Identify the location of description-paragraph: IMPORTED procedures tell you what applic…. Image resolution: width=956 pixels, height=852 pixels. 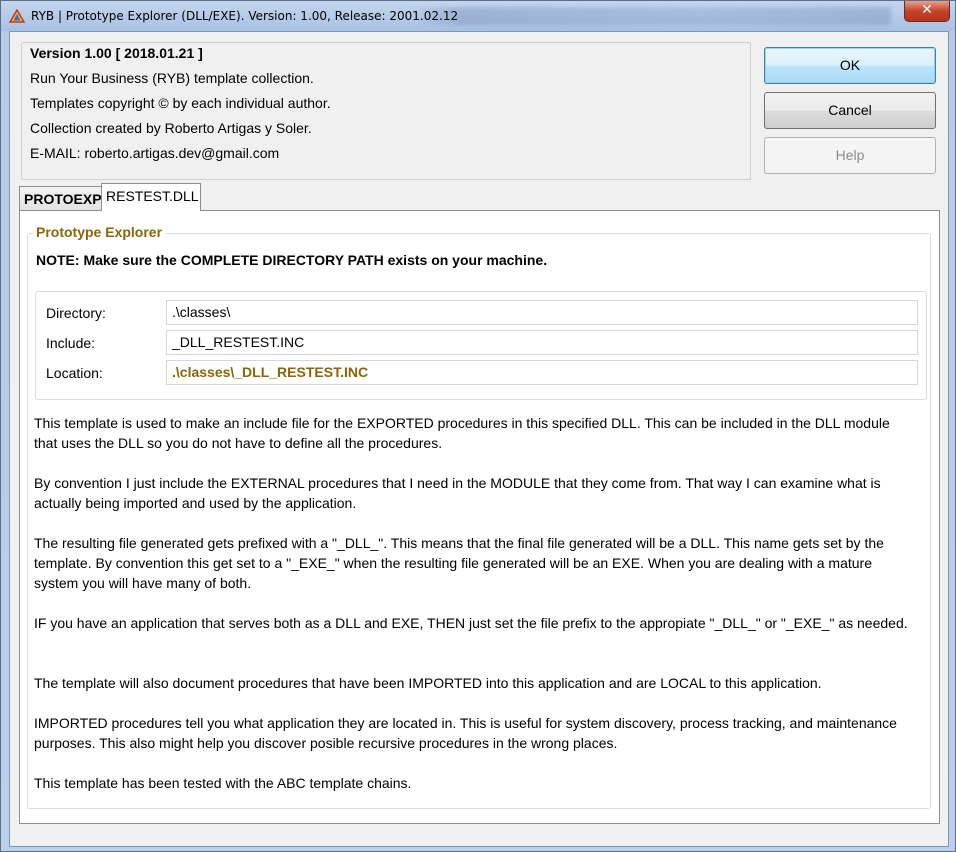
(465, 733).